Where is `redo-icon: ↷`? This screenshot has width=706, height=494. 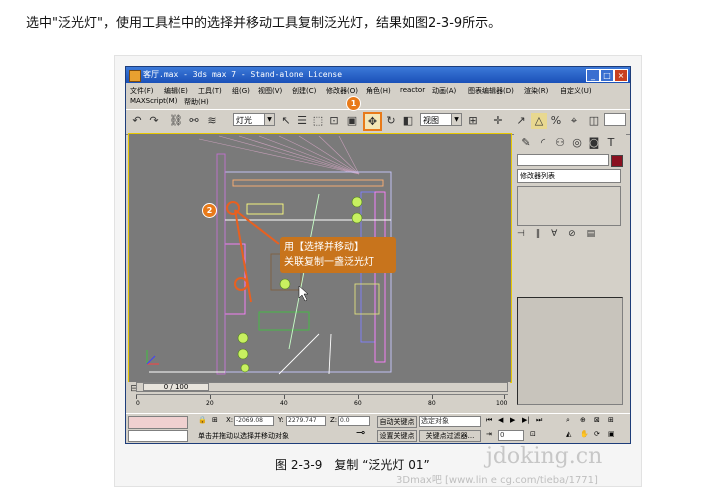
redo-icon: ↷ is located at coordinates (154, 121).